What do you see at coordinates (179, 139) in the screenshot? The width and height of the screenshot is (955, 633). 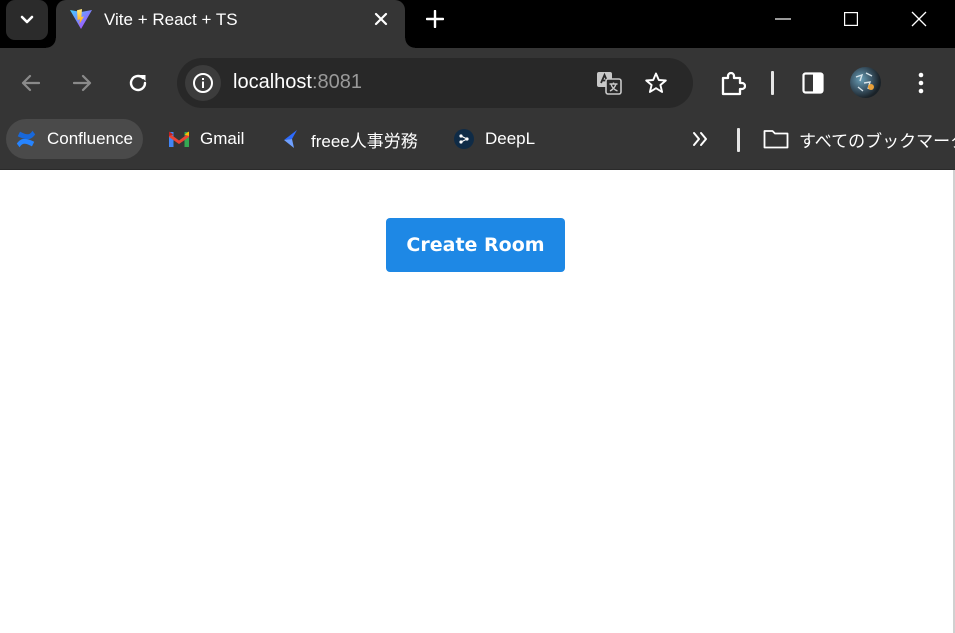 I see `gmail-icon` at bounding box center [179, 139].